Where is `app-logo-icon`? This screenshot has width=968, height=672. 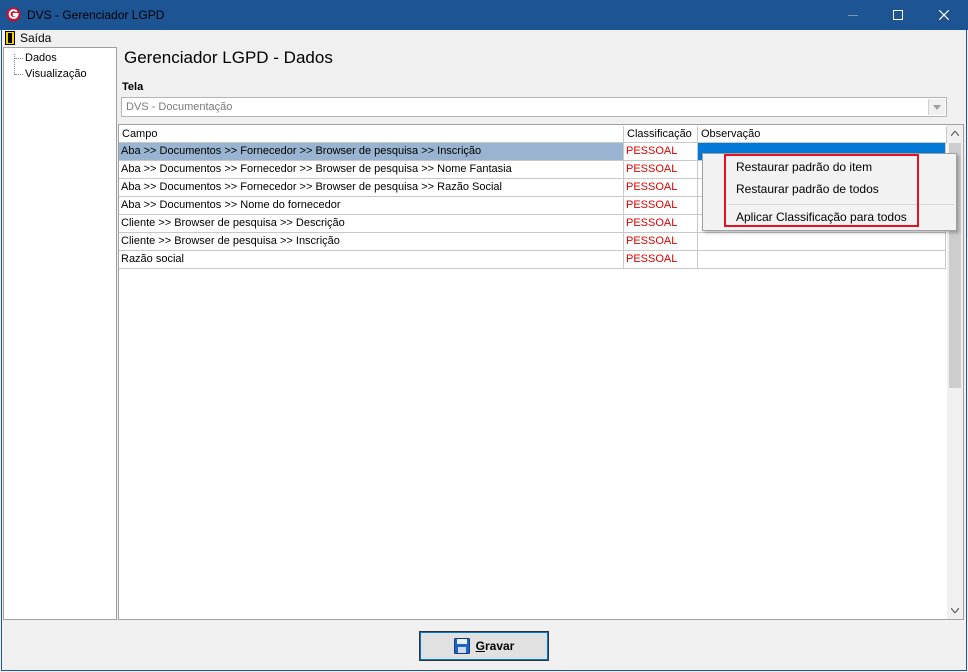
app-logo-icon is located at coordinates (13, 14).